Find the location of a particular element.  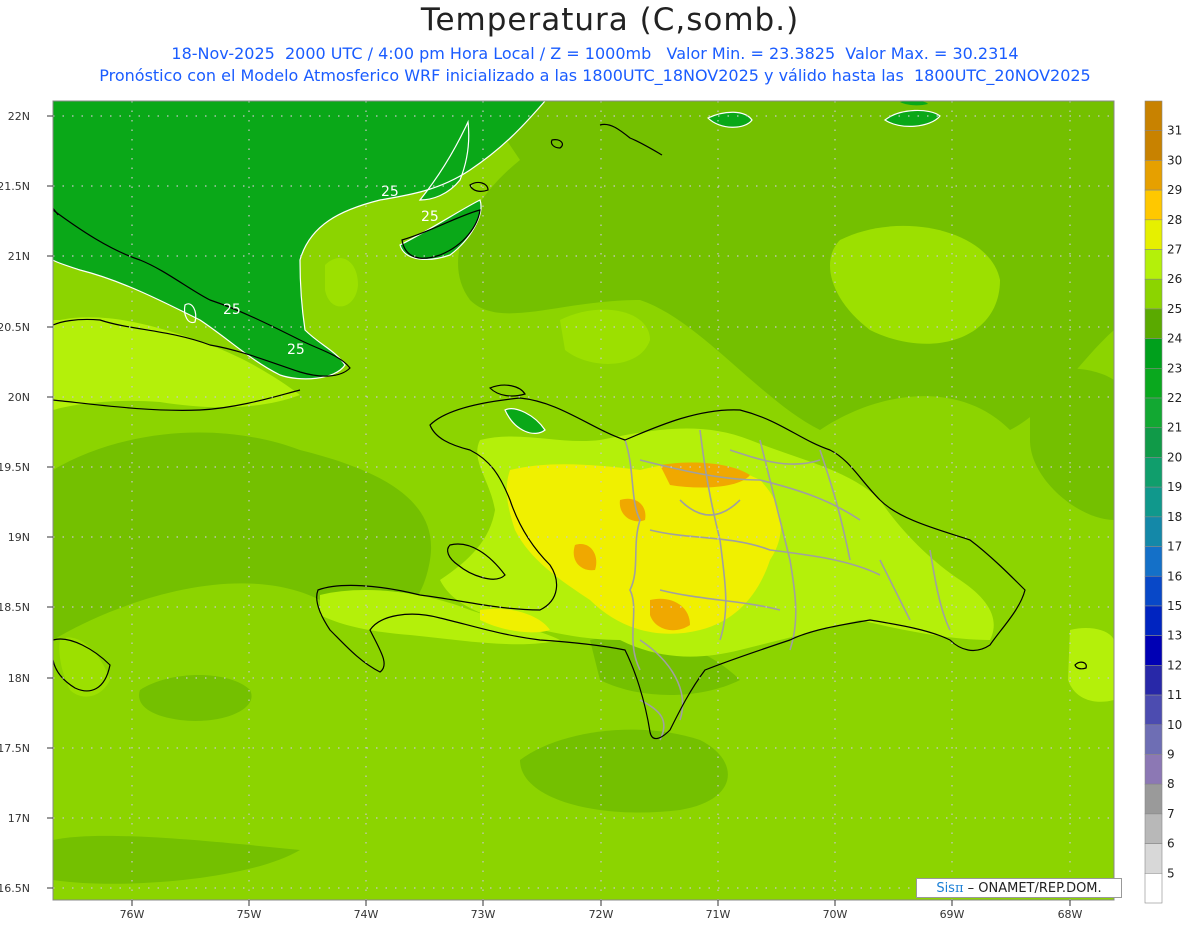

lon-label: 72W is located at coordinates (601, 914).